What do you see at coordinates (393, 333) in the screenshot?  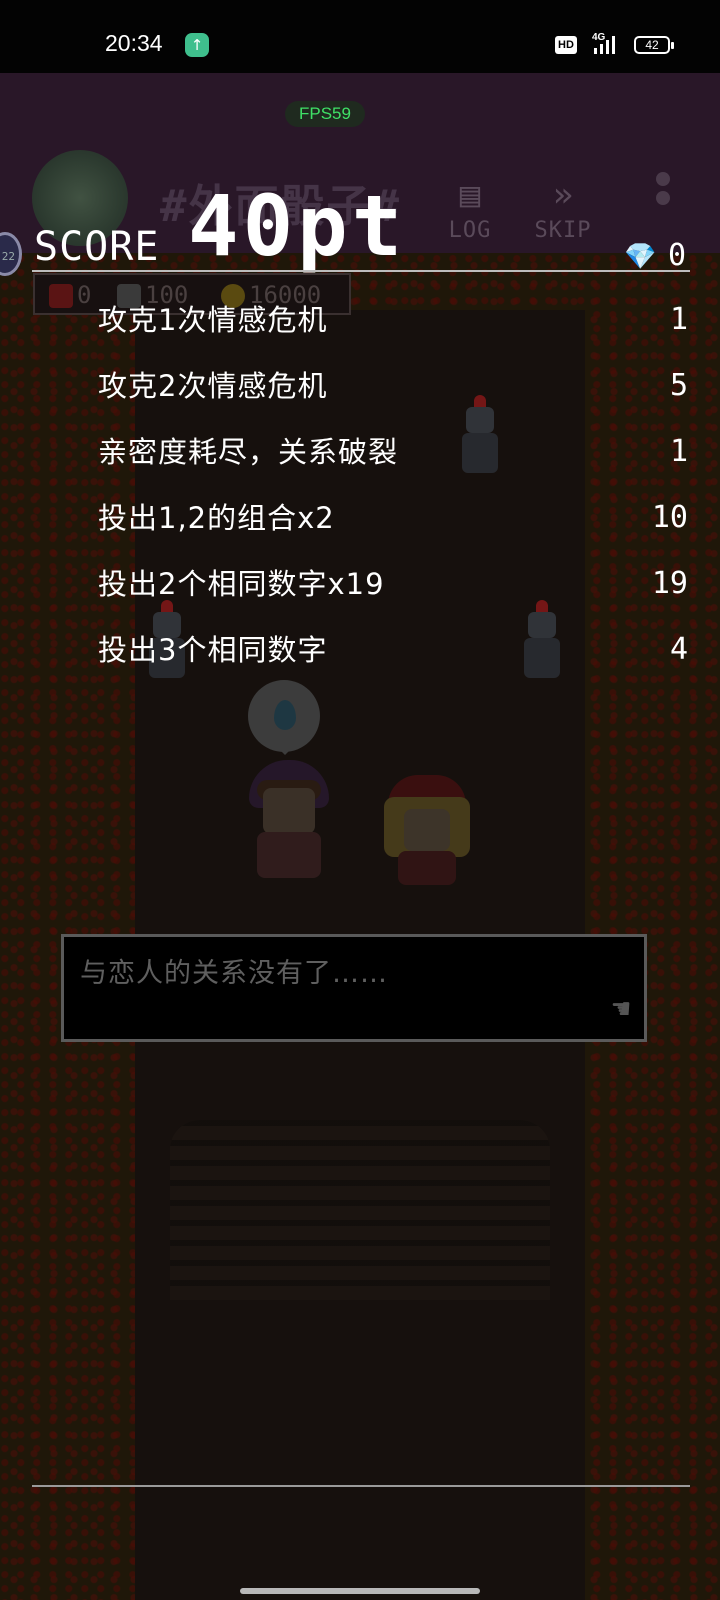 I see `score-item: 攻克1次情感危机 1` at bounding box center [393, 333].